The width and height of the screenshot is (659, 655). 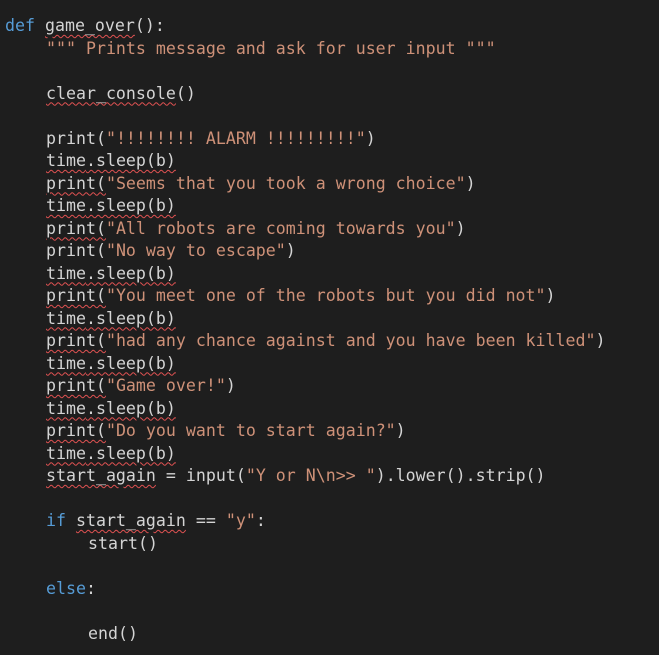 I want to click on print-string: "!!!!!!!! ALARM !!!!!!!!!", so click(x=235, y=138).